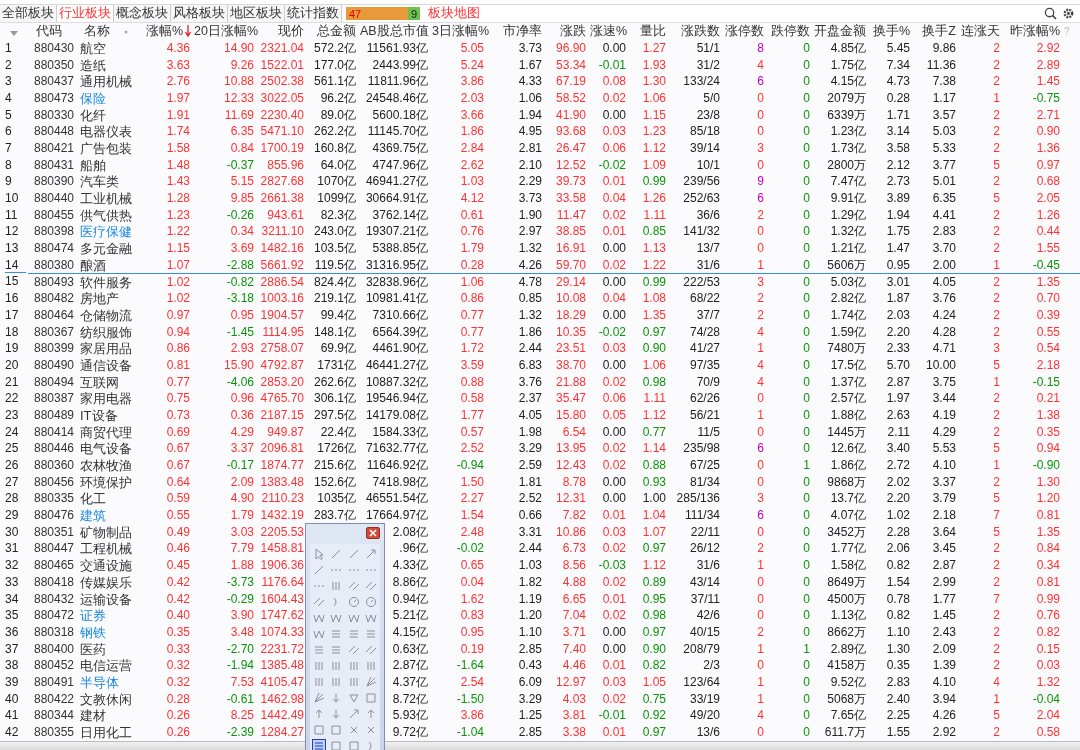 Image resolution: width=1080 pixels, height=750 pixels. I want to click on table-cell: 1.77亿, so click(848, 548).